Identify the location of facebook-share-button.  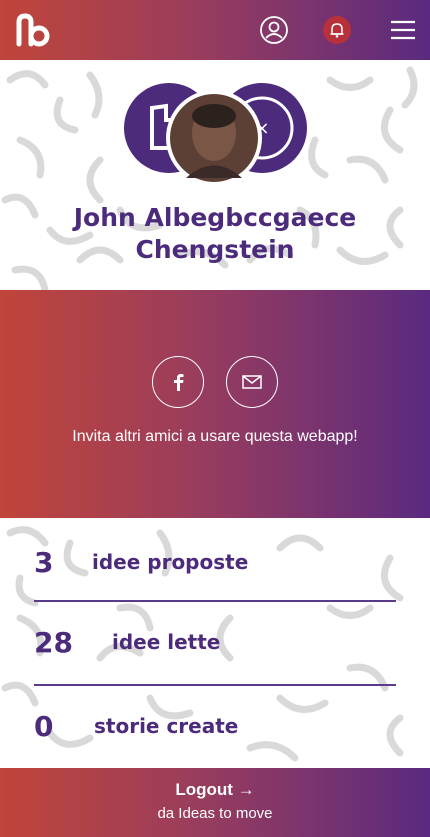
(178, 382).